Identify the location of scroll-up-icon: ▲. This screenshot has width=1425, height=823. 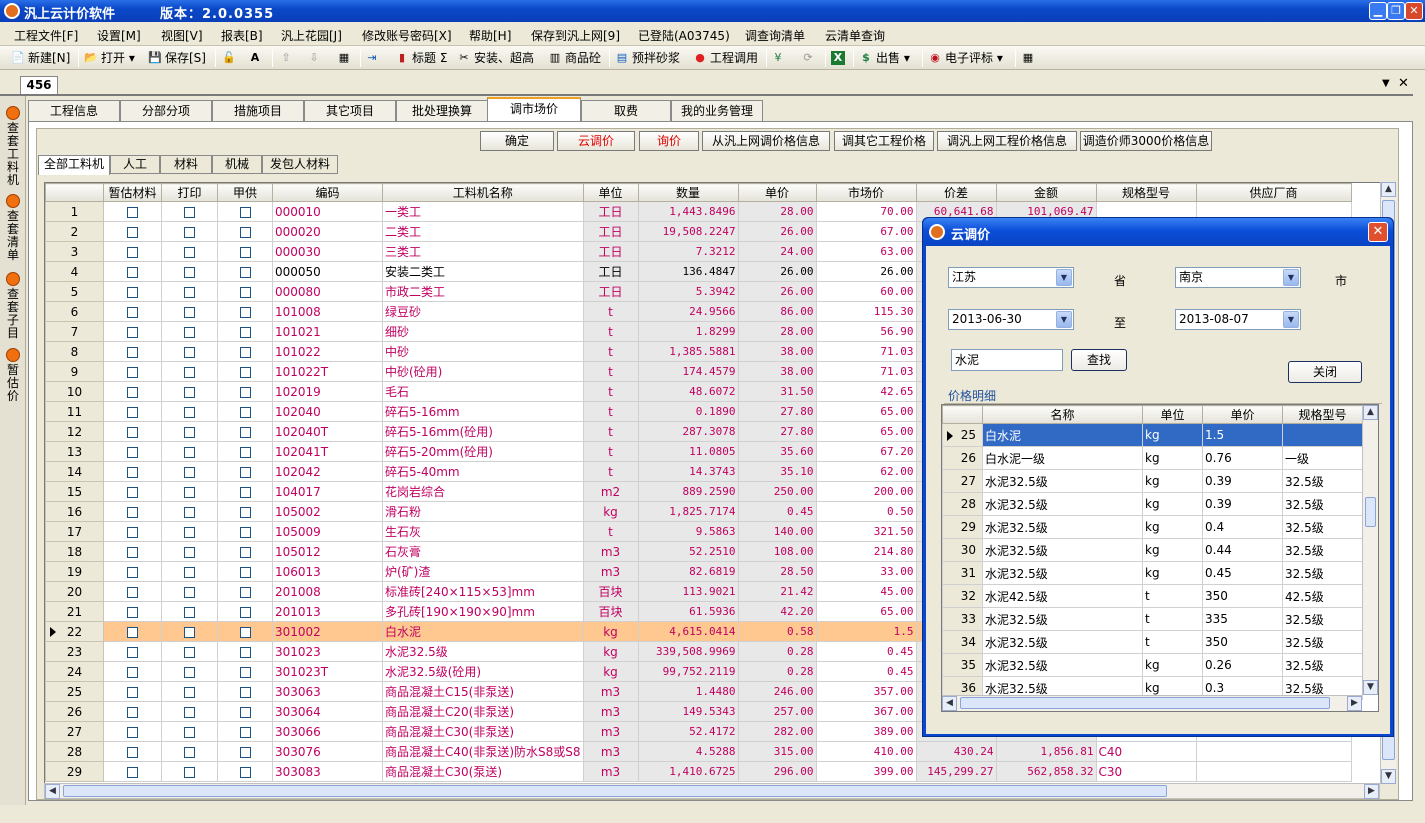
(1370, 412).